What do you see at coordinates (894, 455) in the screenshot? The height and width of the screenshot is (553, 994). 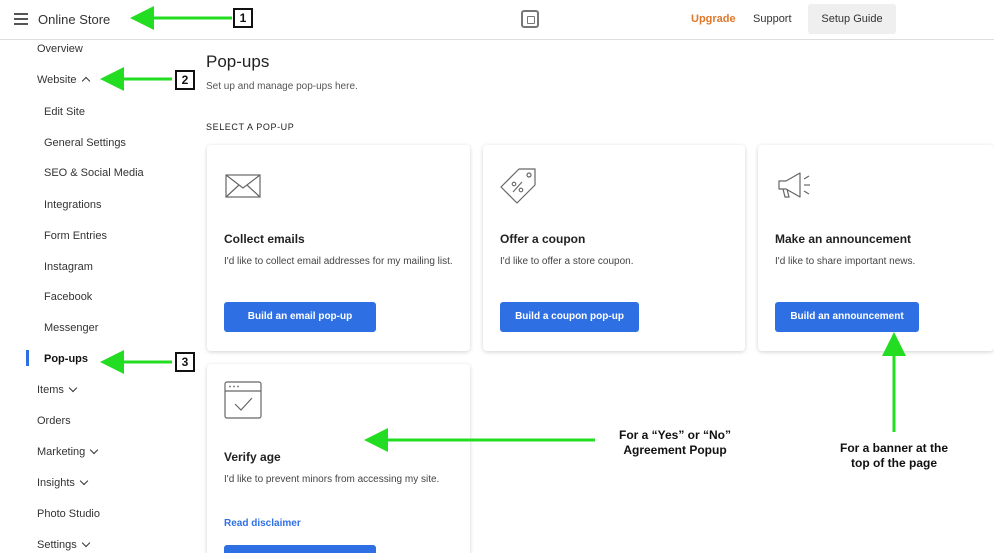 I see `annotation-note-banner: For a banner at the top of the page` at bounding box center [894, 455].